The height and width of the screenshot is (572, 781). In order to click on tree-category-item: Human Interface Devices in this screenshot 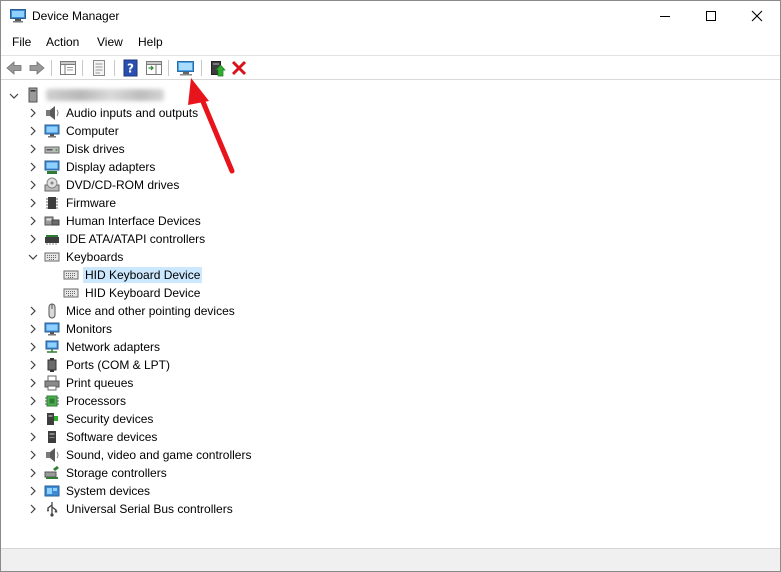, I will do `click(390, 221)`.